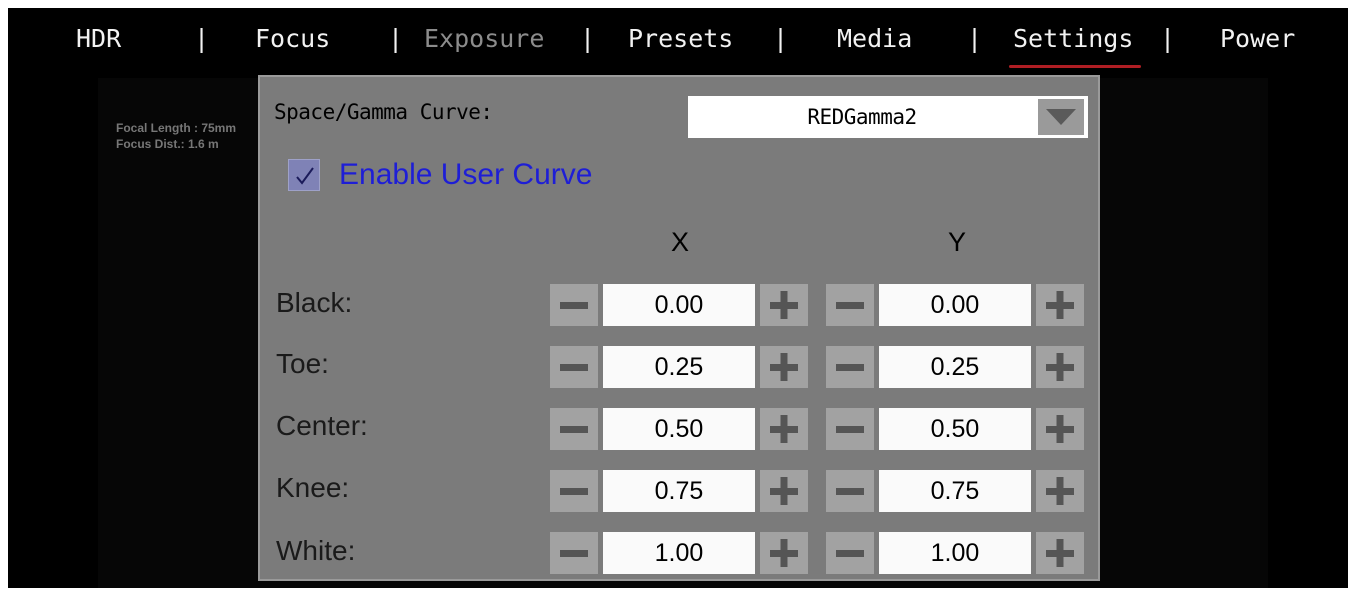  What do you see at coordinates (1061, 117) in the screenshot?
I see `triangle-down-icon` at bounding box center [1061, 117].